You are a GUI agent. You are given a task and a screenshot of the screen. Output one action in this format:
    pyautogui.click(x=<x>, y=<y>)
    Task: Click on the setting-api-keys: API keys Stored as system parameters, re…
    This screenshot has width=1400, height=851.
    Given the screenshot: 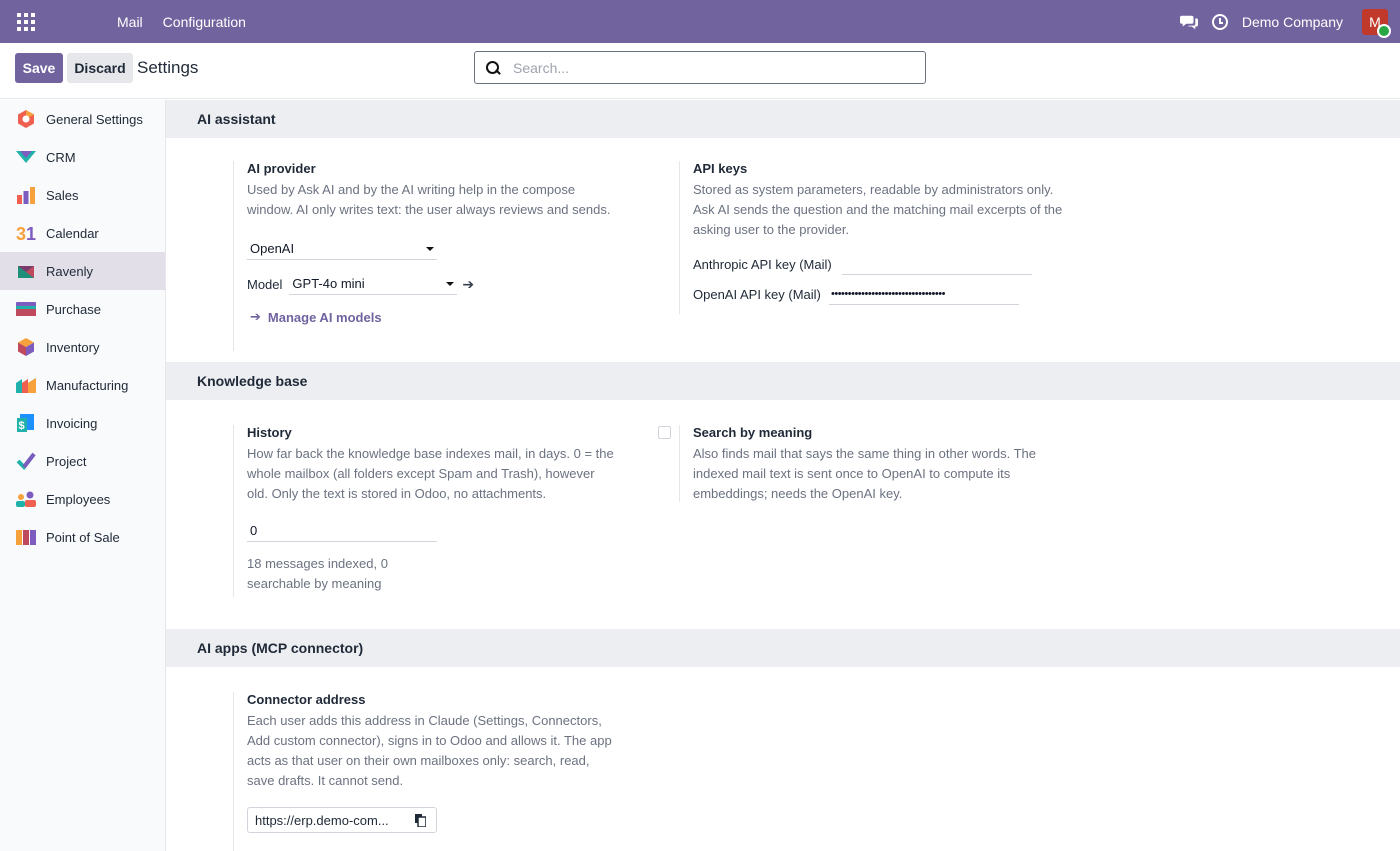 What is the action you would take?
    pyautogui.click(x=876, y=237)
    